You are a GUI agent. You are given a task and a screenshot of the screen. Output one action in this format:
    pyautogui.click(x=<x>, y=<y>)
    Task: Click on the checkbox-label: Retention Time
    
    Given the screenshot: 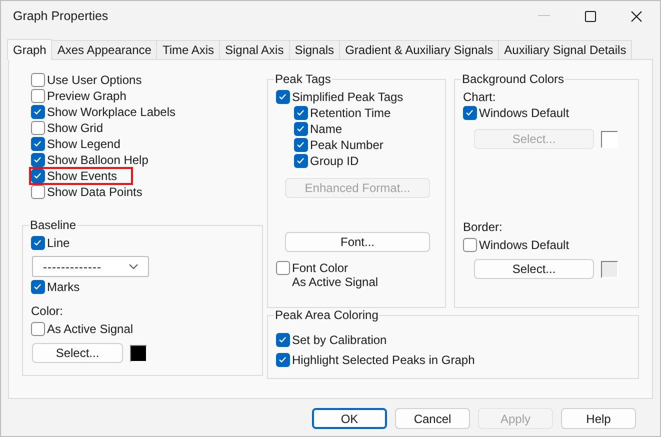 What is the action you would take?
    pyautogui.click(x=350, y=113)
    